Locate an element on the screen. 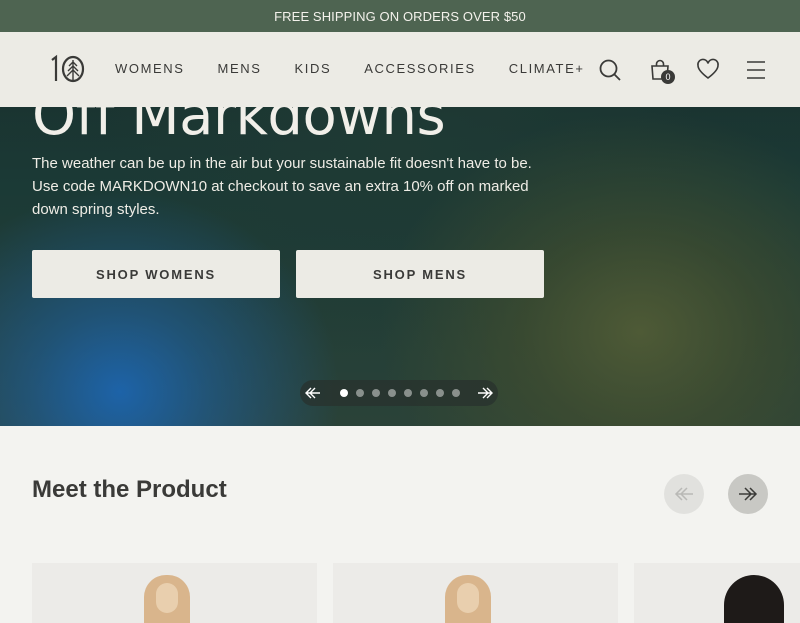  heart-icon is located at coordinates (708, 70).